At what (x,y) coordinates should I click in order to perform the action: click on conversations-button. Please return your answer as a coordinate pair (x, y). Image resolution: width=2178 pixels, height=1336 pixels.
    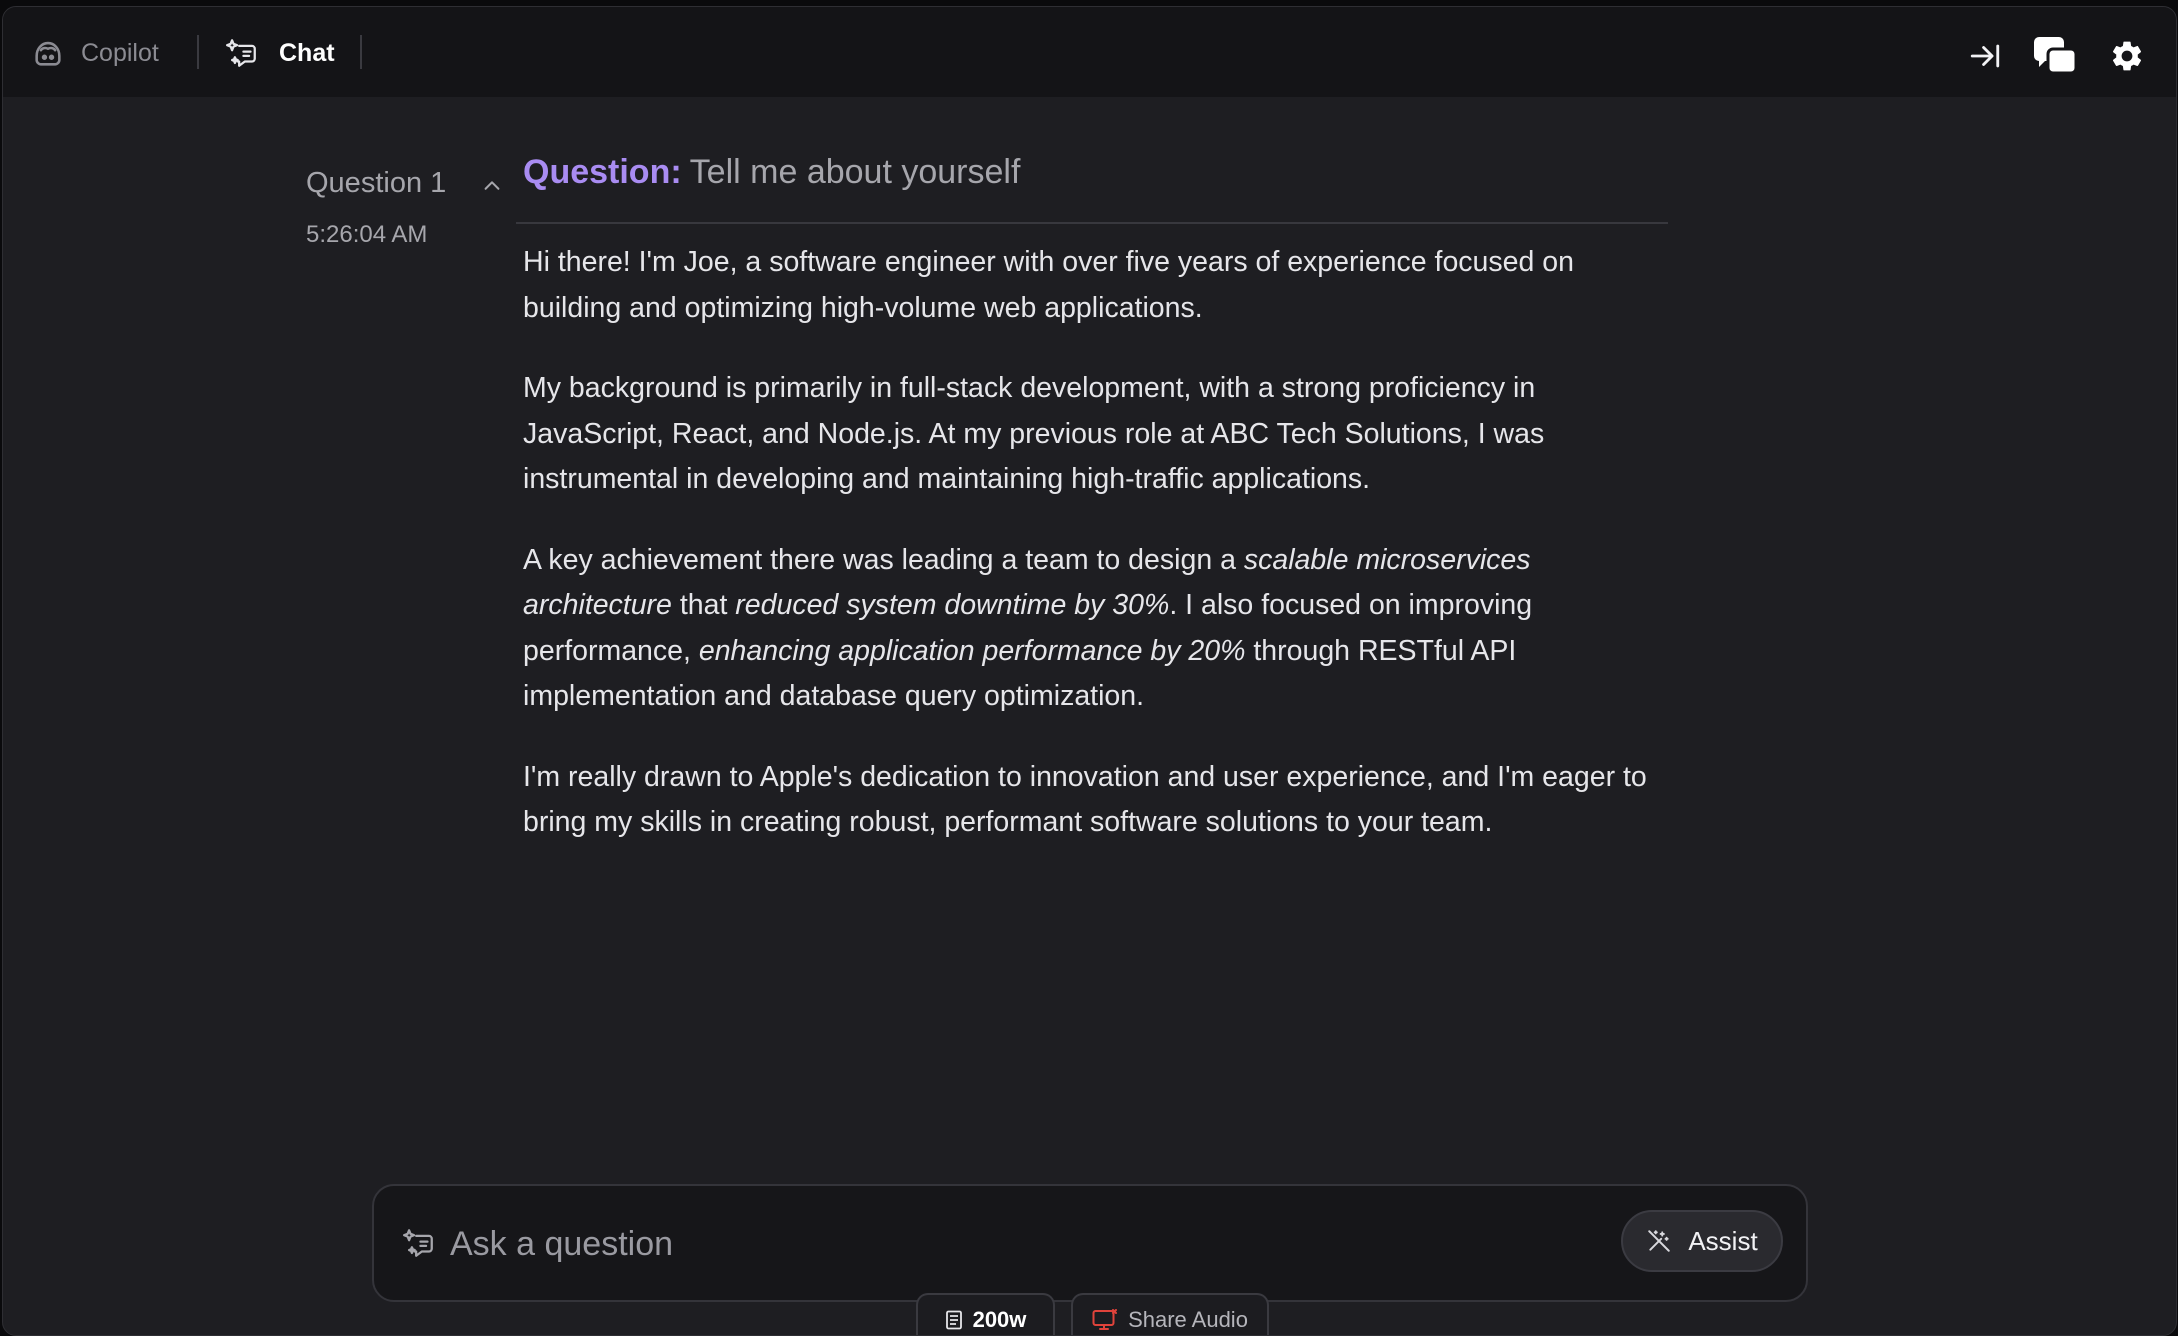
    Looking at the image, I should click on (2055, 56).